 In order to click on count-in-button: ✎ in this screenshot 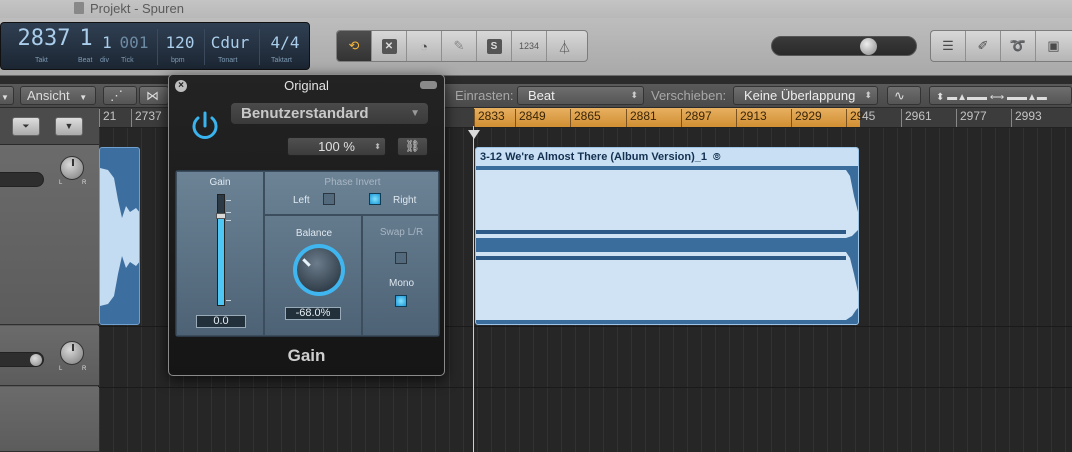, I will do `click(459, 46)`.